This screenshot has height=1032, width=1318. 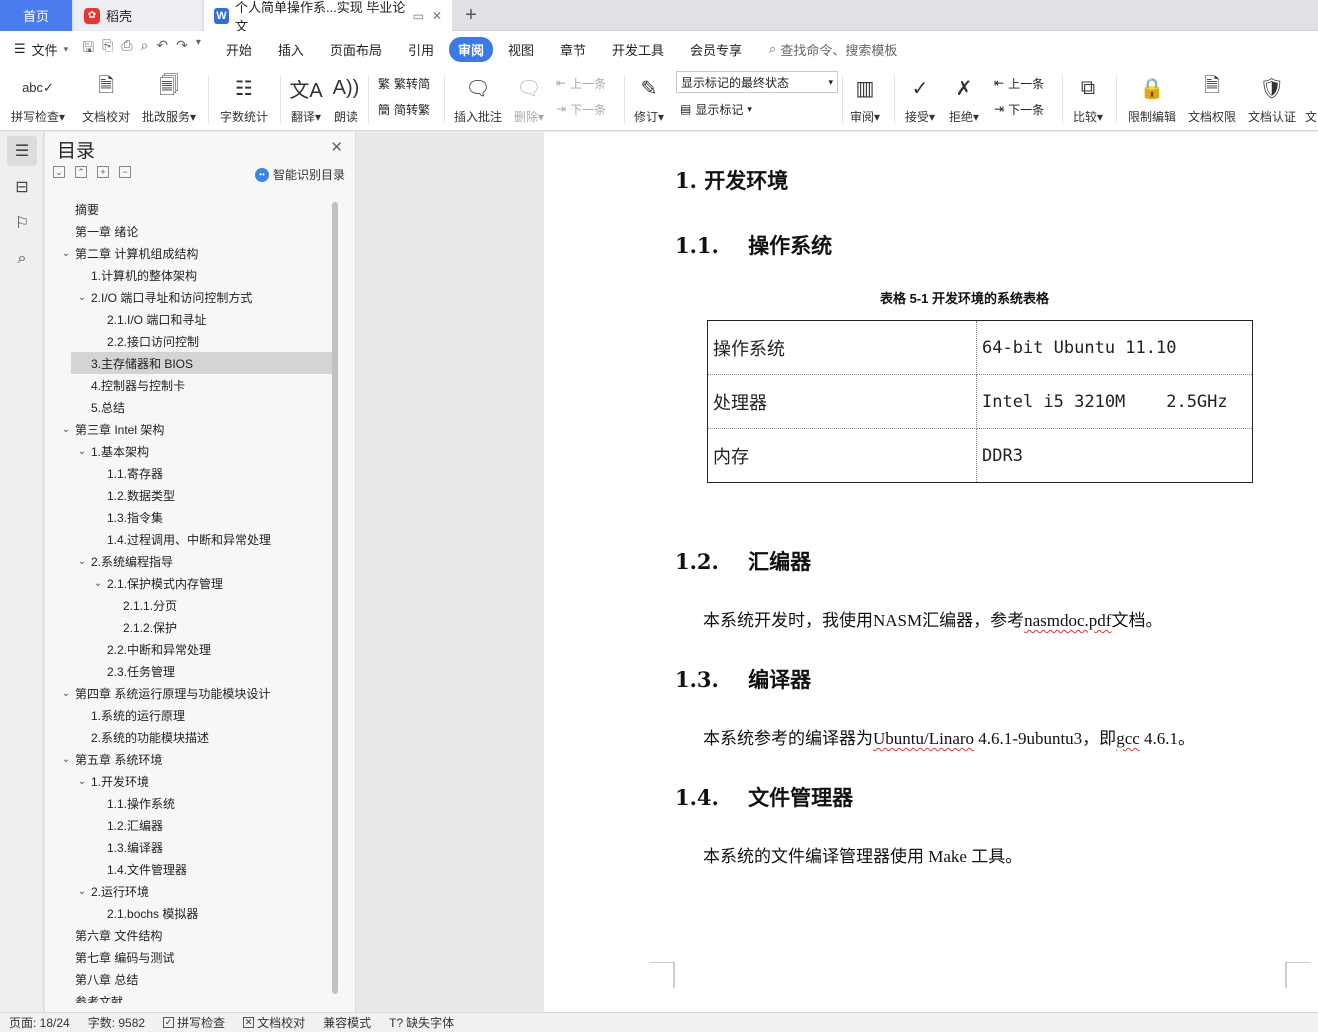 What do you see at coordinates (573, 49) in the screenshot?
I see `tab-chapter: 章节` at bounding box center [573, 49].